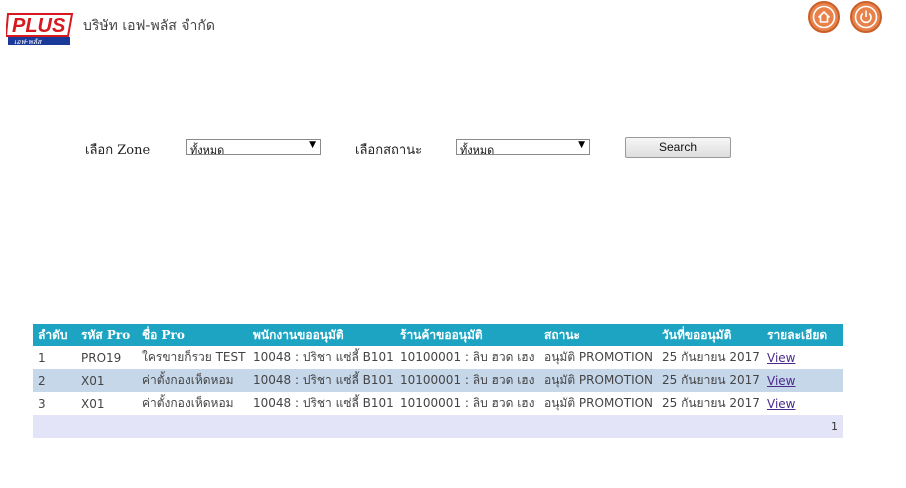 The width and height of the screenshot is (906, 488). What do you see at coordinates (28, 42) in the screenshot?
I see `logo-subtext: เอฟ-พลัส` at bounding box center [28, 42].